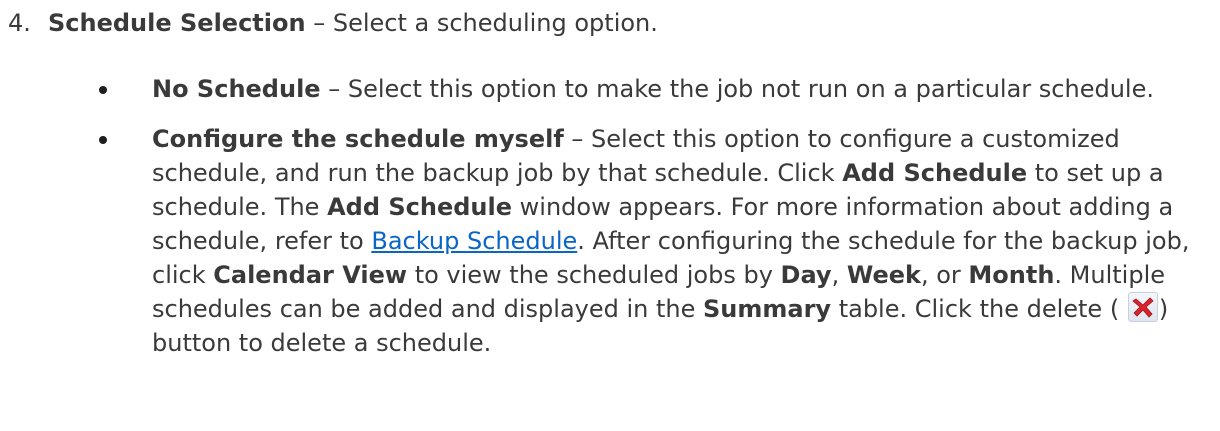 The image size is (1220, 431). I want to click on step-title: Schedule Selection, so click(177, 23).